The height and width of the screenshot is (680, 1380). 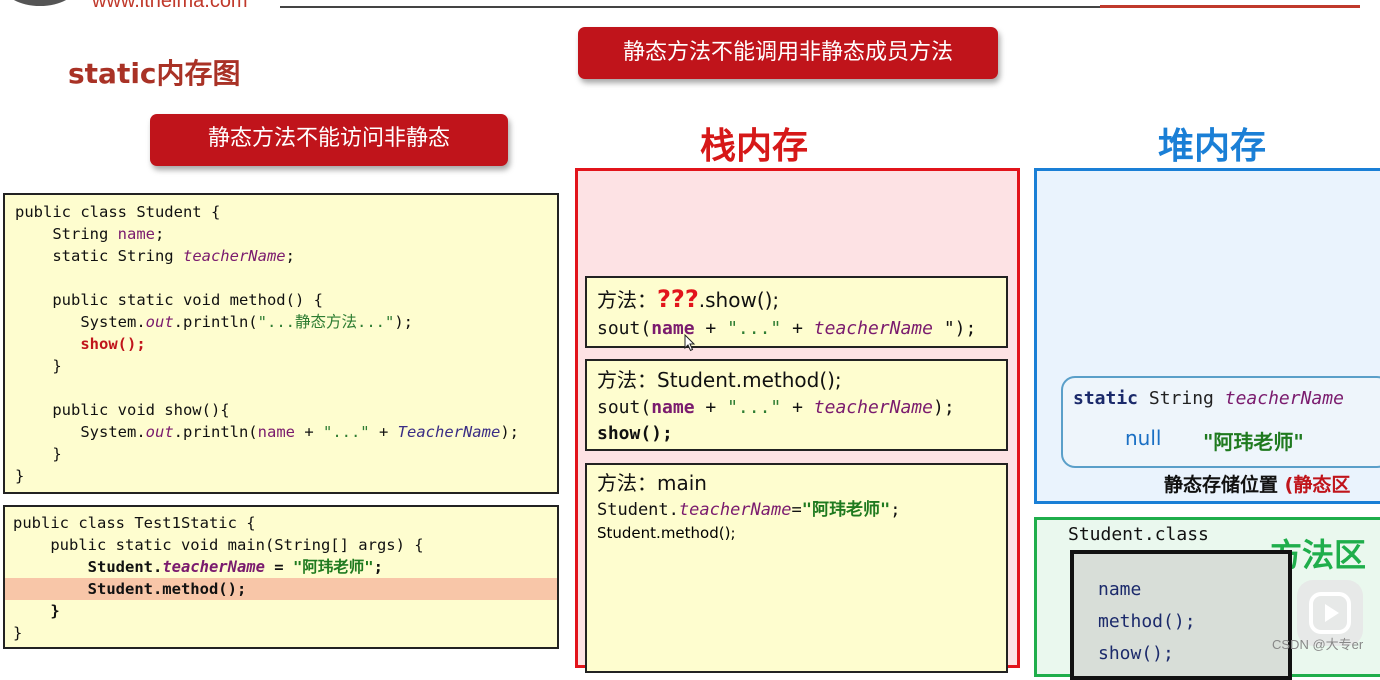 What do you see at coordinates (329, 140) in the screenshot?
I see `banner-static-cannot-access-nonstatic: 静态方法不能访问非静态` at bounding box center [329, 140].